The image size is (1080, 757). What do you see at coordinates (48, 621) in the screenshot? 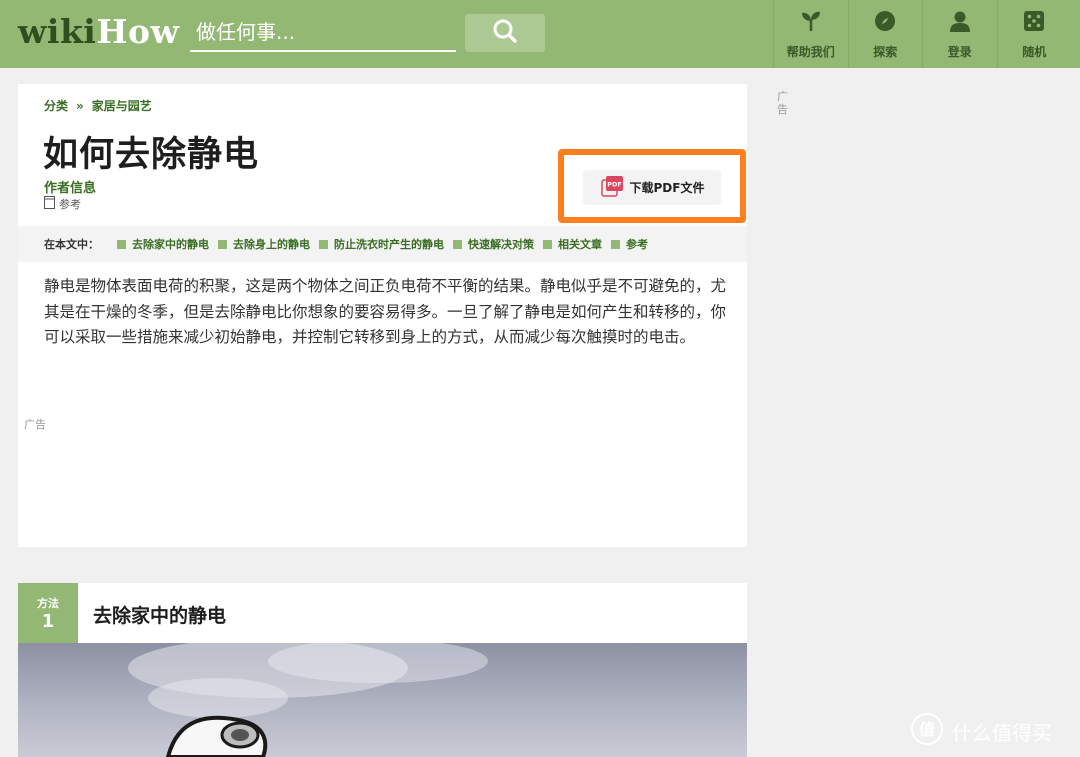
I see `method-badge-number: 1` at bounding box center [48, 621].